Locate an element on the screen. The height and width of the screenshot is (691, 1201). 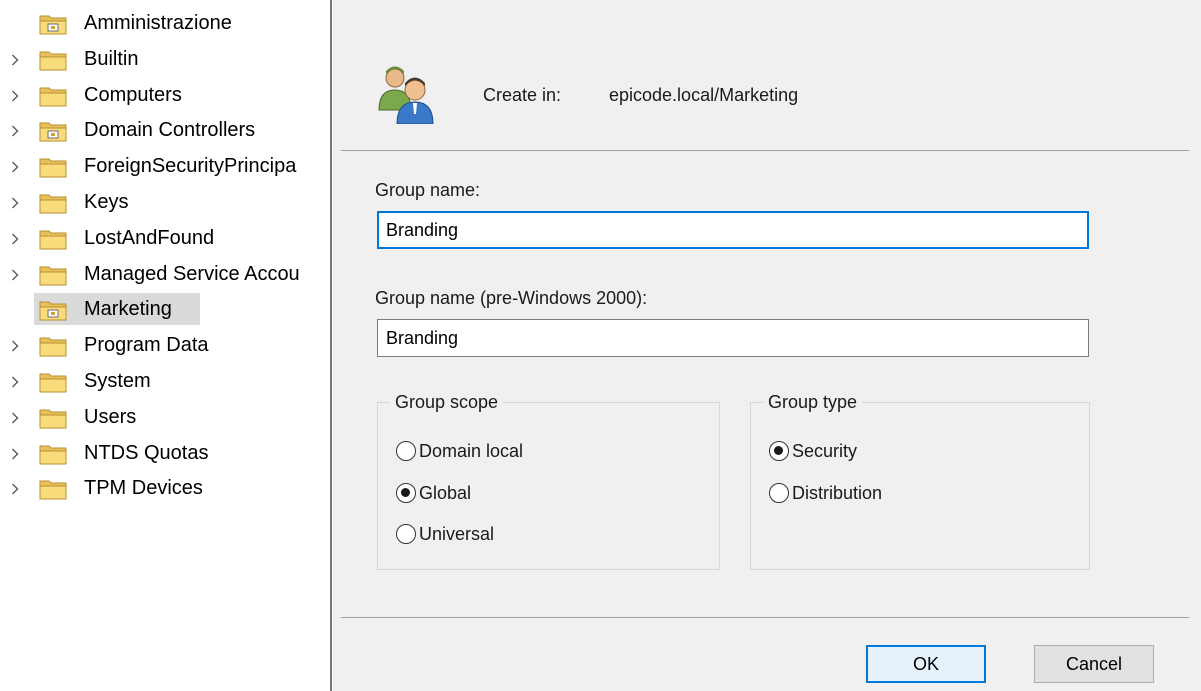
tree-item-label: Amministrazione is located at coordinates (158, 23).